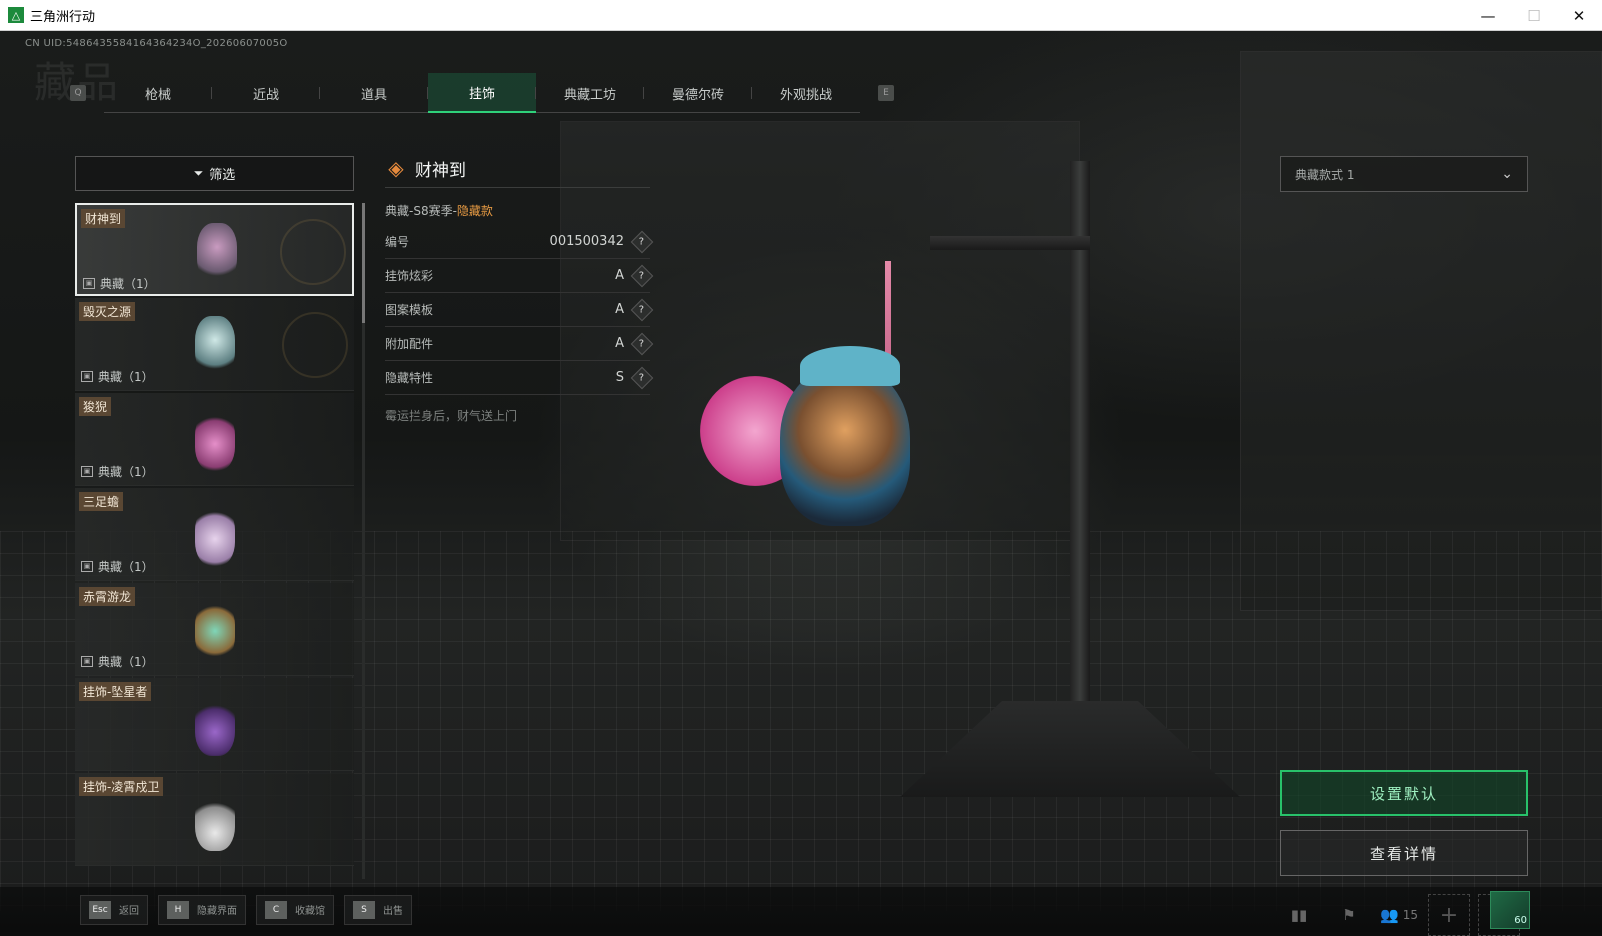  Describe the element at coordinates (1299, 915) in the screenshot. I see `stats-chart-icon: ▮▮` at that location.